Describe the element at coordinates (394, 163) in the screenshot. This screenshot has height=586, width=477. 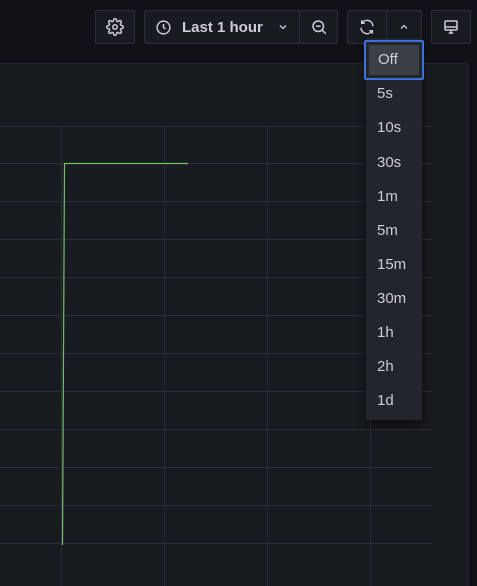
I see `refresh-option-30s: 30s` at that location.